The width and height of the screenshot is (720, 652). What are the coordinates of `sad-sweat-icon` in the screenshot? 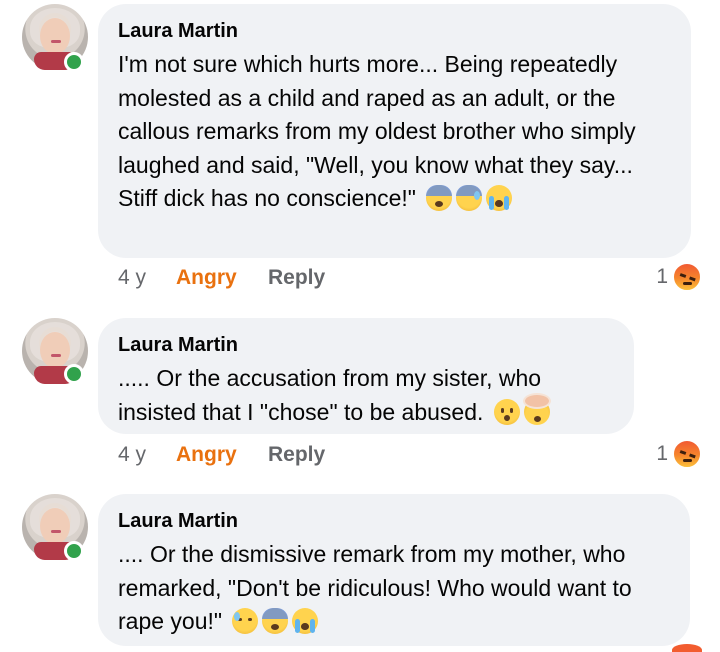 It's located at (245, 621).